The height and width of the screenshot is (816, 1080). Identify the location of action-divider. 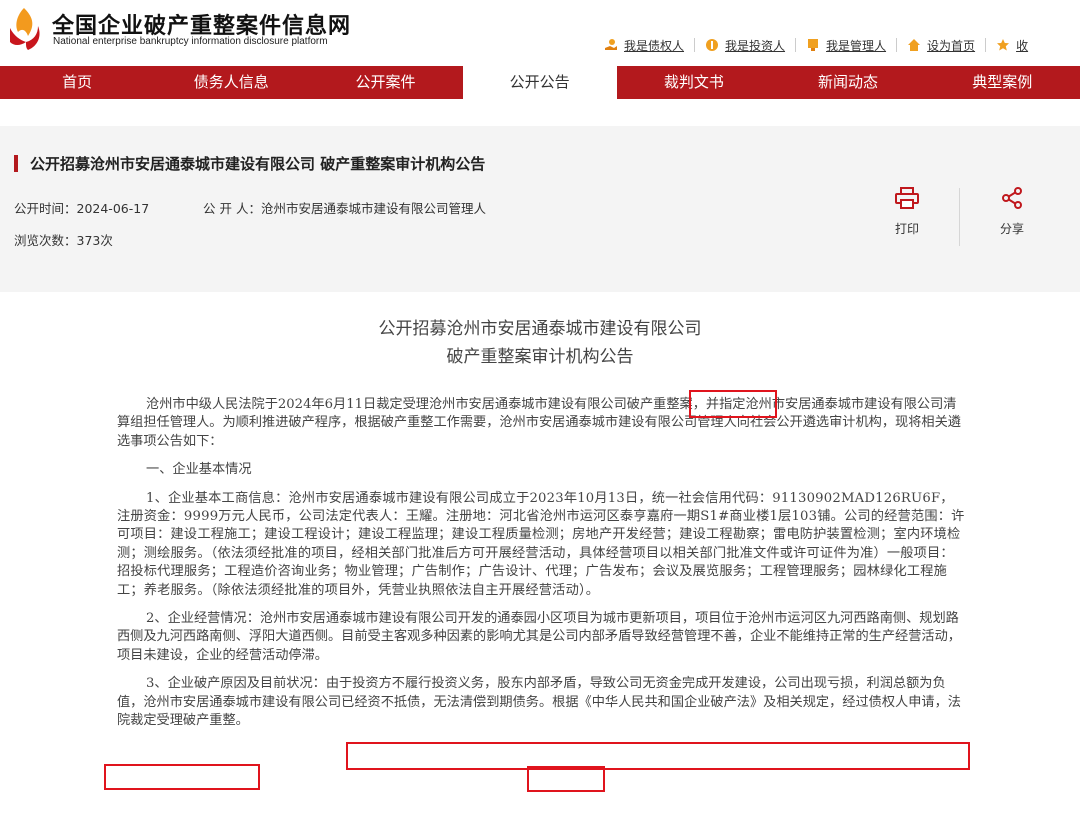
(959, 217).